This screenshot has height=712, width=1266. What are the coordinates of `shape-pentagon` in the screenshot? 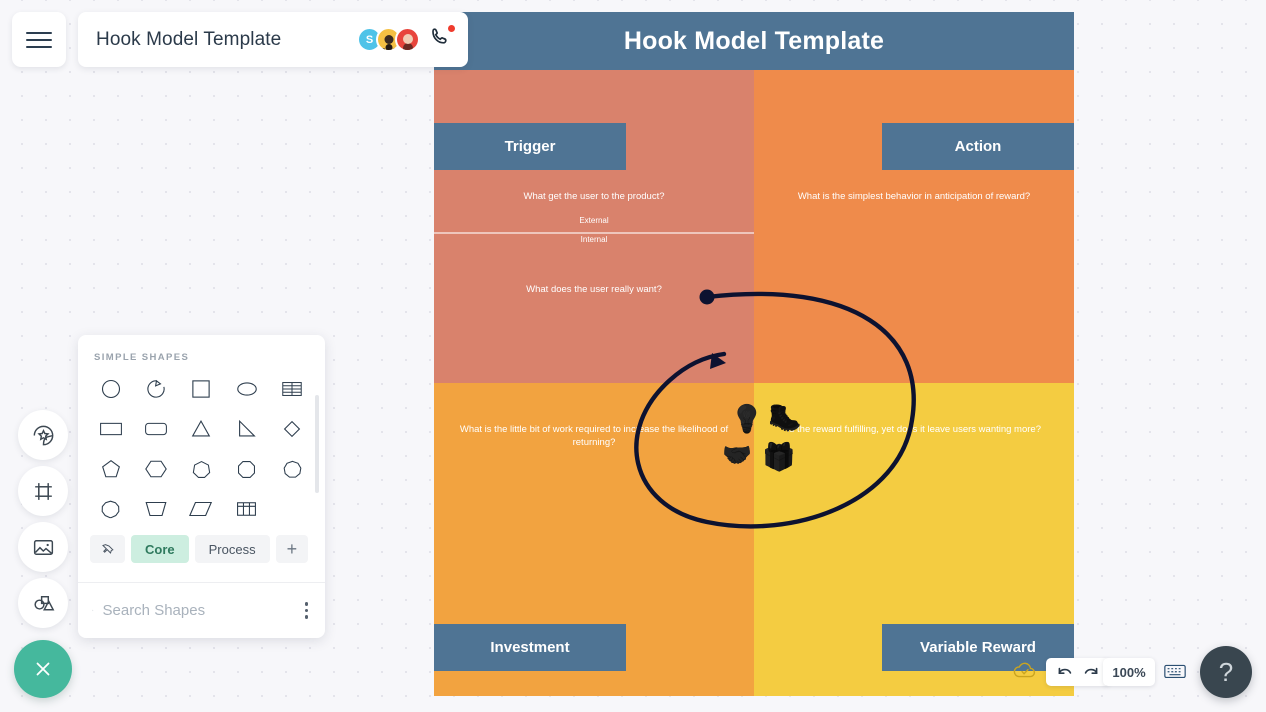 It's located at (110, 469).